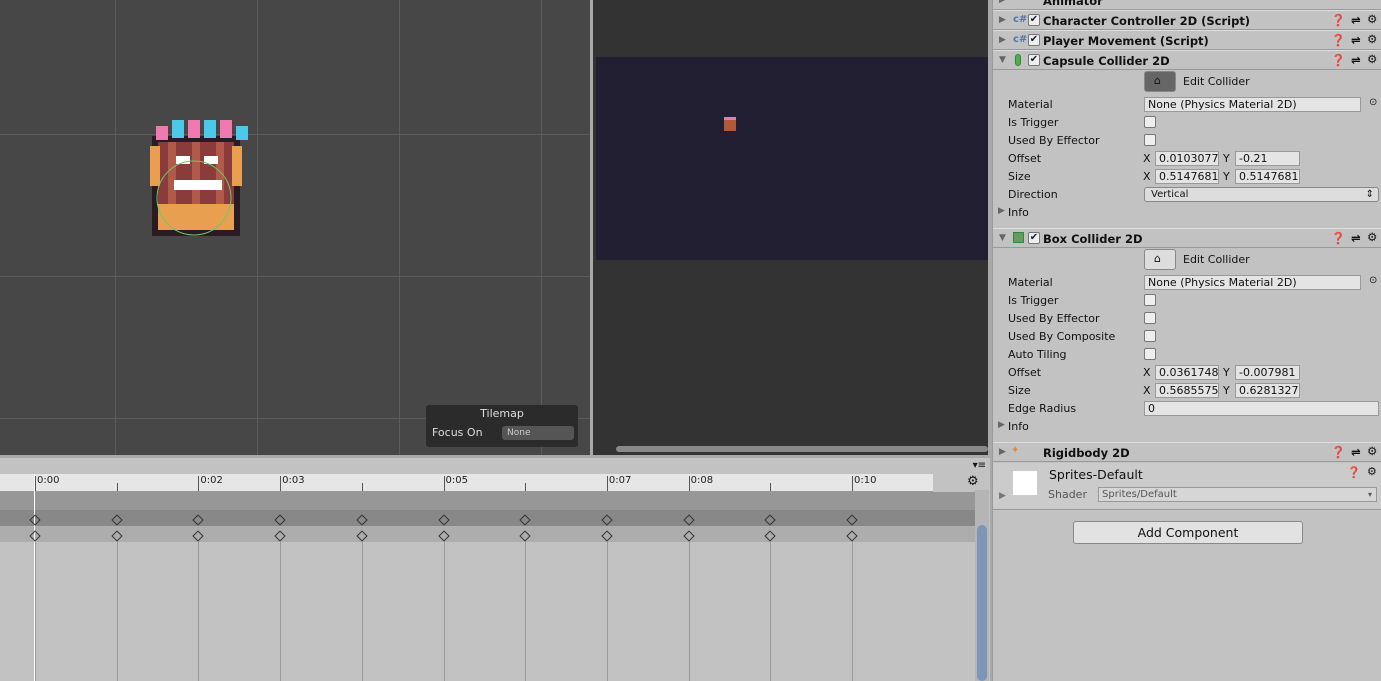  Describe the element at coordinates (1187, 390) in the screenshot. I see `size-x-field: 0.5685575` at that location.